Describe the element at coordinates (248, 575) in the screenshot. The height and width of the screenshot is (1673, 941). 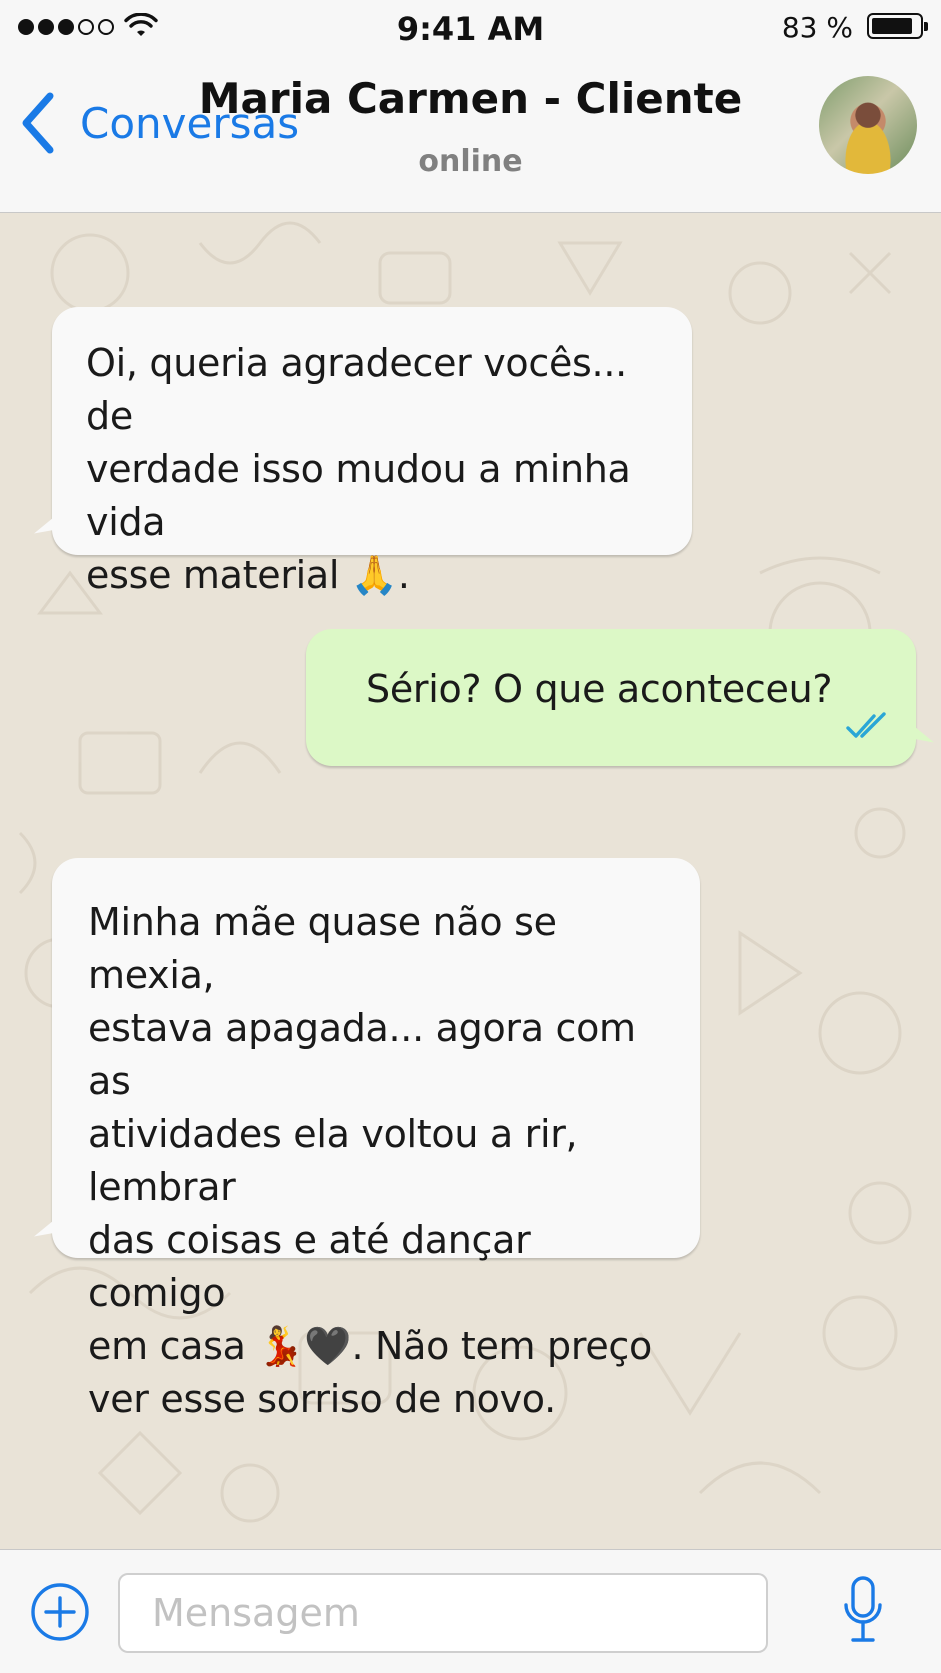
I see `message-line: esse material 🙏.` at that location.